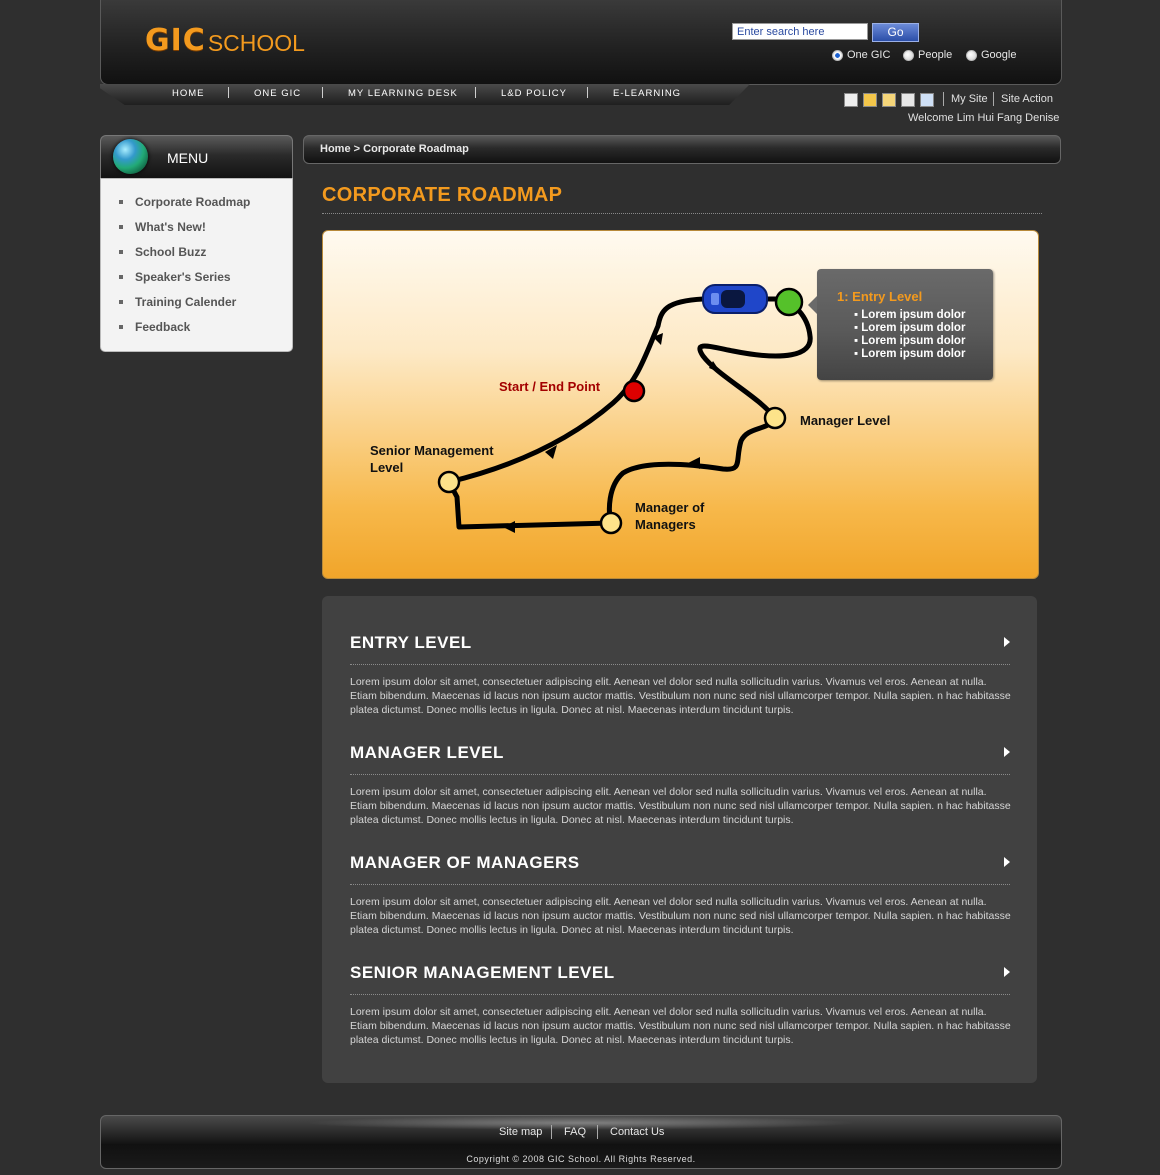  Describe the element at coordinates (184, 331) in the screenshot. I see `sidebar-item-feedback: Feedback` at that location.